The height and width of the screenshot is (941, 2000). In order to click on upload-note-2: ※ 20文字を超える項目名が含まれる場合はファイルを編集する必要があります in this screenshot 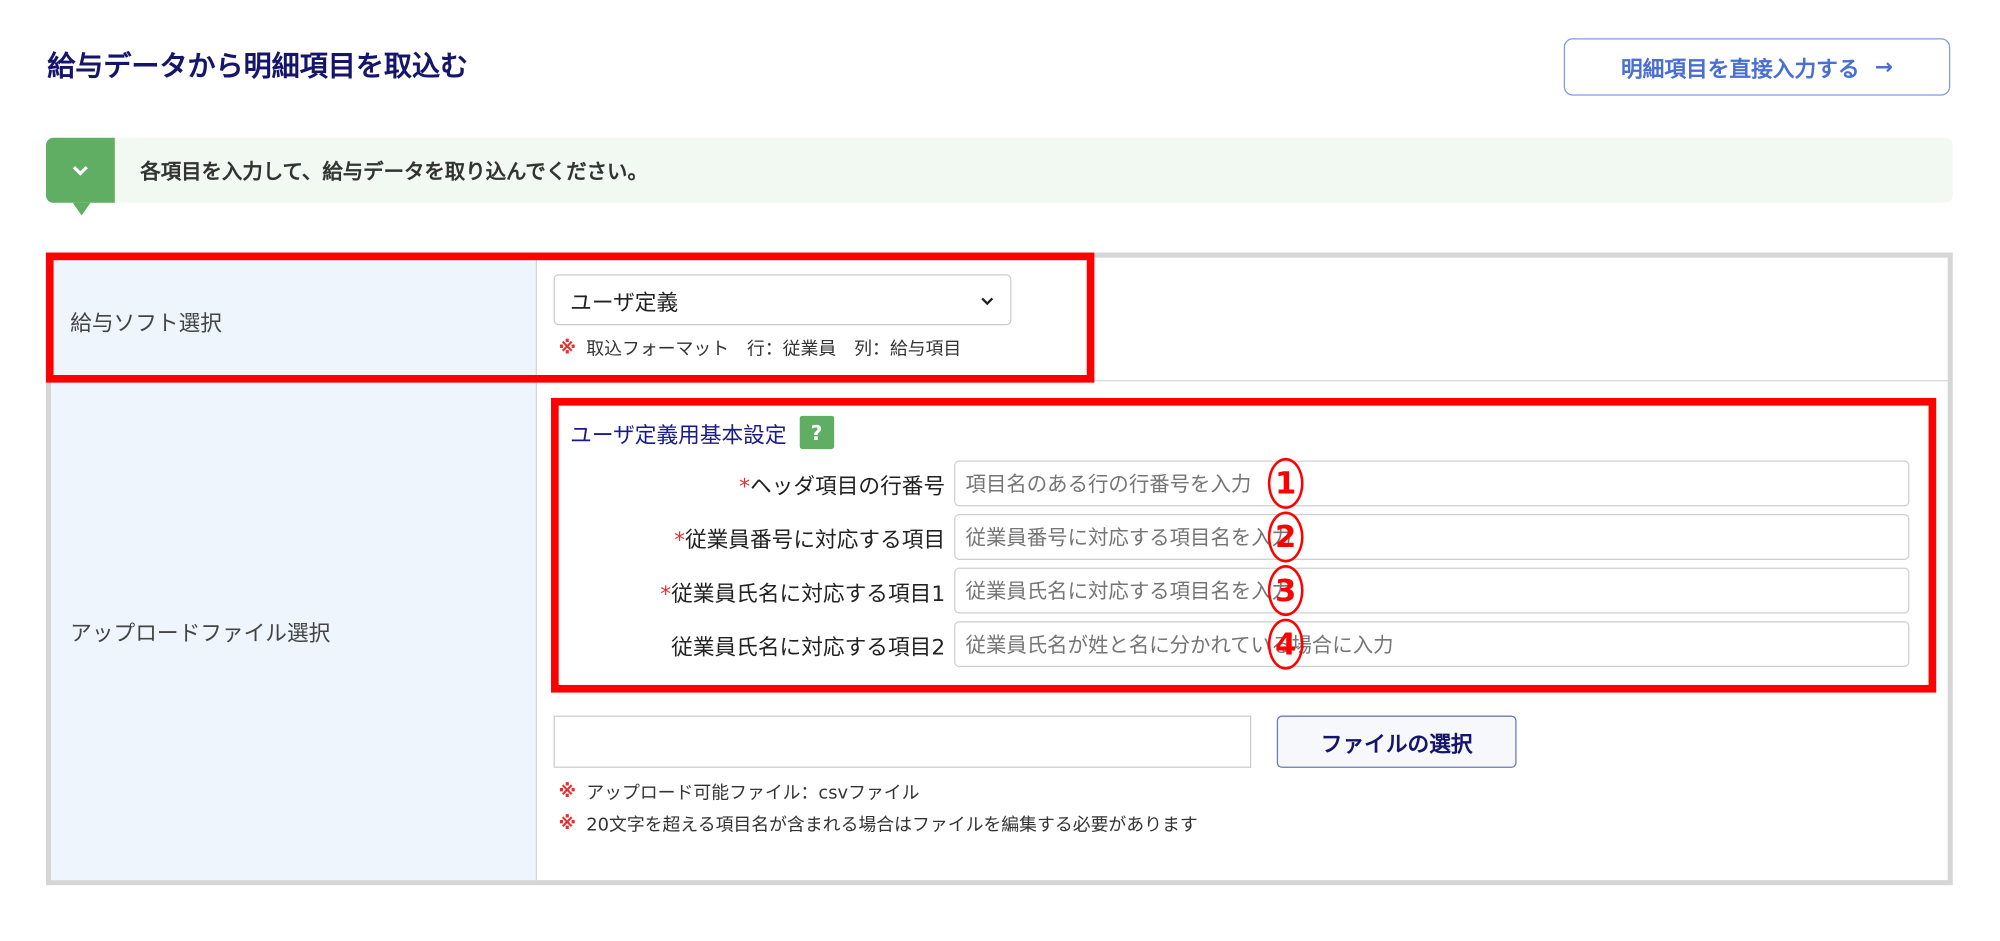, I will do `click(878, 824)`.